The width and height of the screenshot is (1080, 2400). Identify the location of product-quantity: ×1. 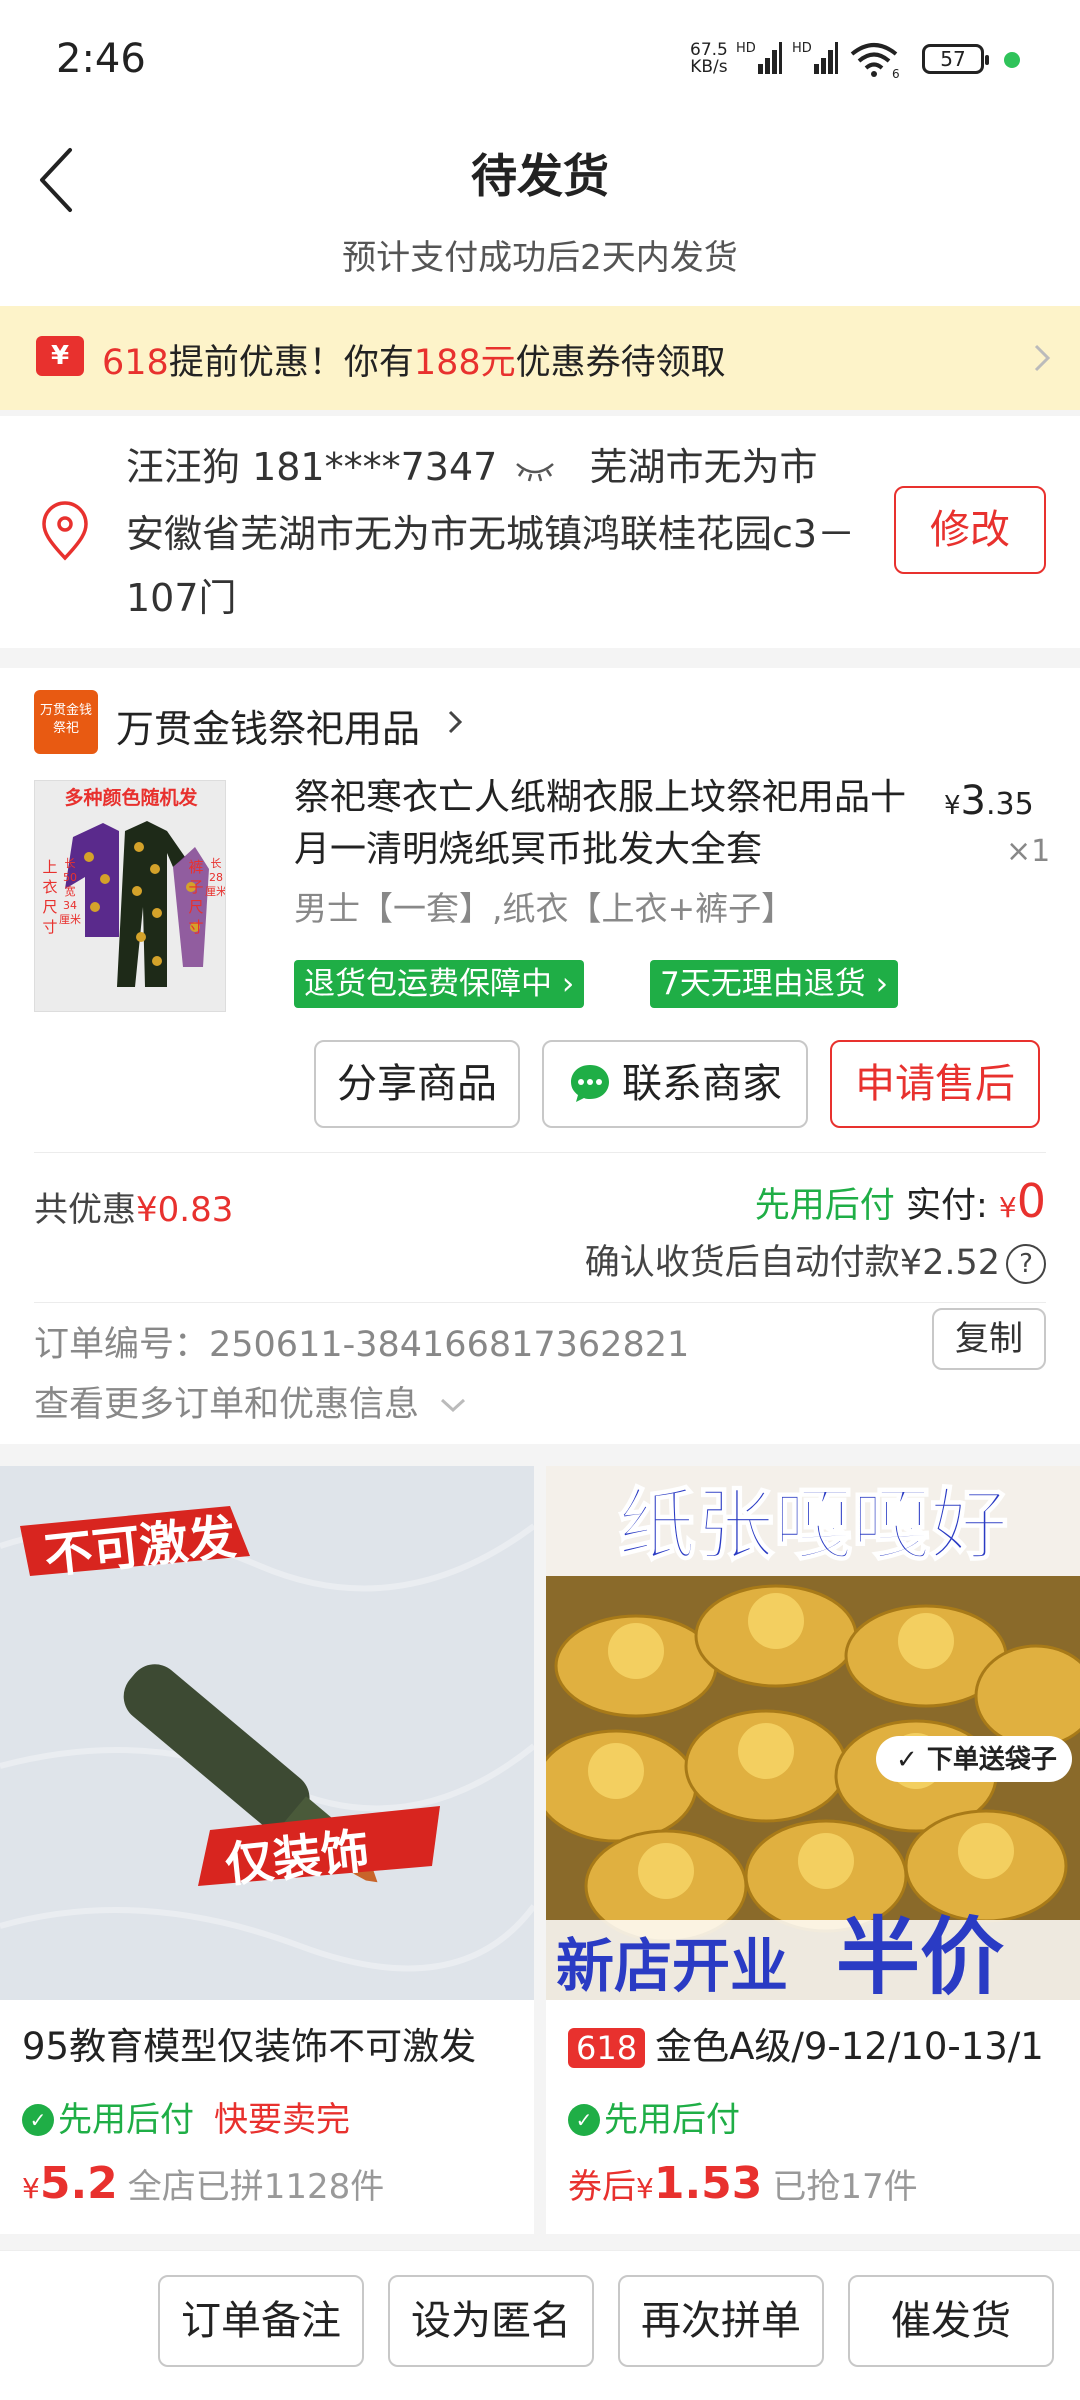
(1028, 851).